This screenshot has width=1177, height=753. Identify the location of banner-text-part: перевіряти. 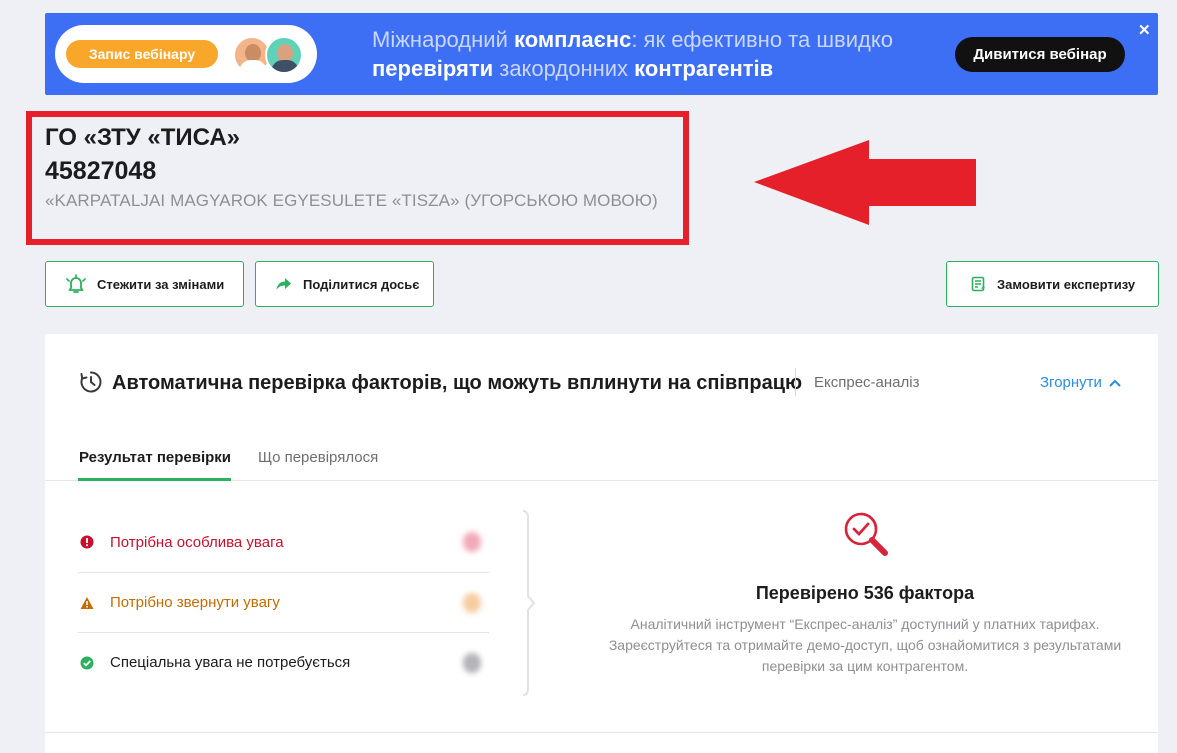
(433, 68).